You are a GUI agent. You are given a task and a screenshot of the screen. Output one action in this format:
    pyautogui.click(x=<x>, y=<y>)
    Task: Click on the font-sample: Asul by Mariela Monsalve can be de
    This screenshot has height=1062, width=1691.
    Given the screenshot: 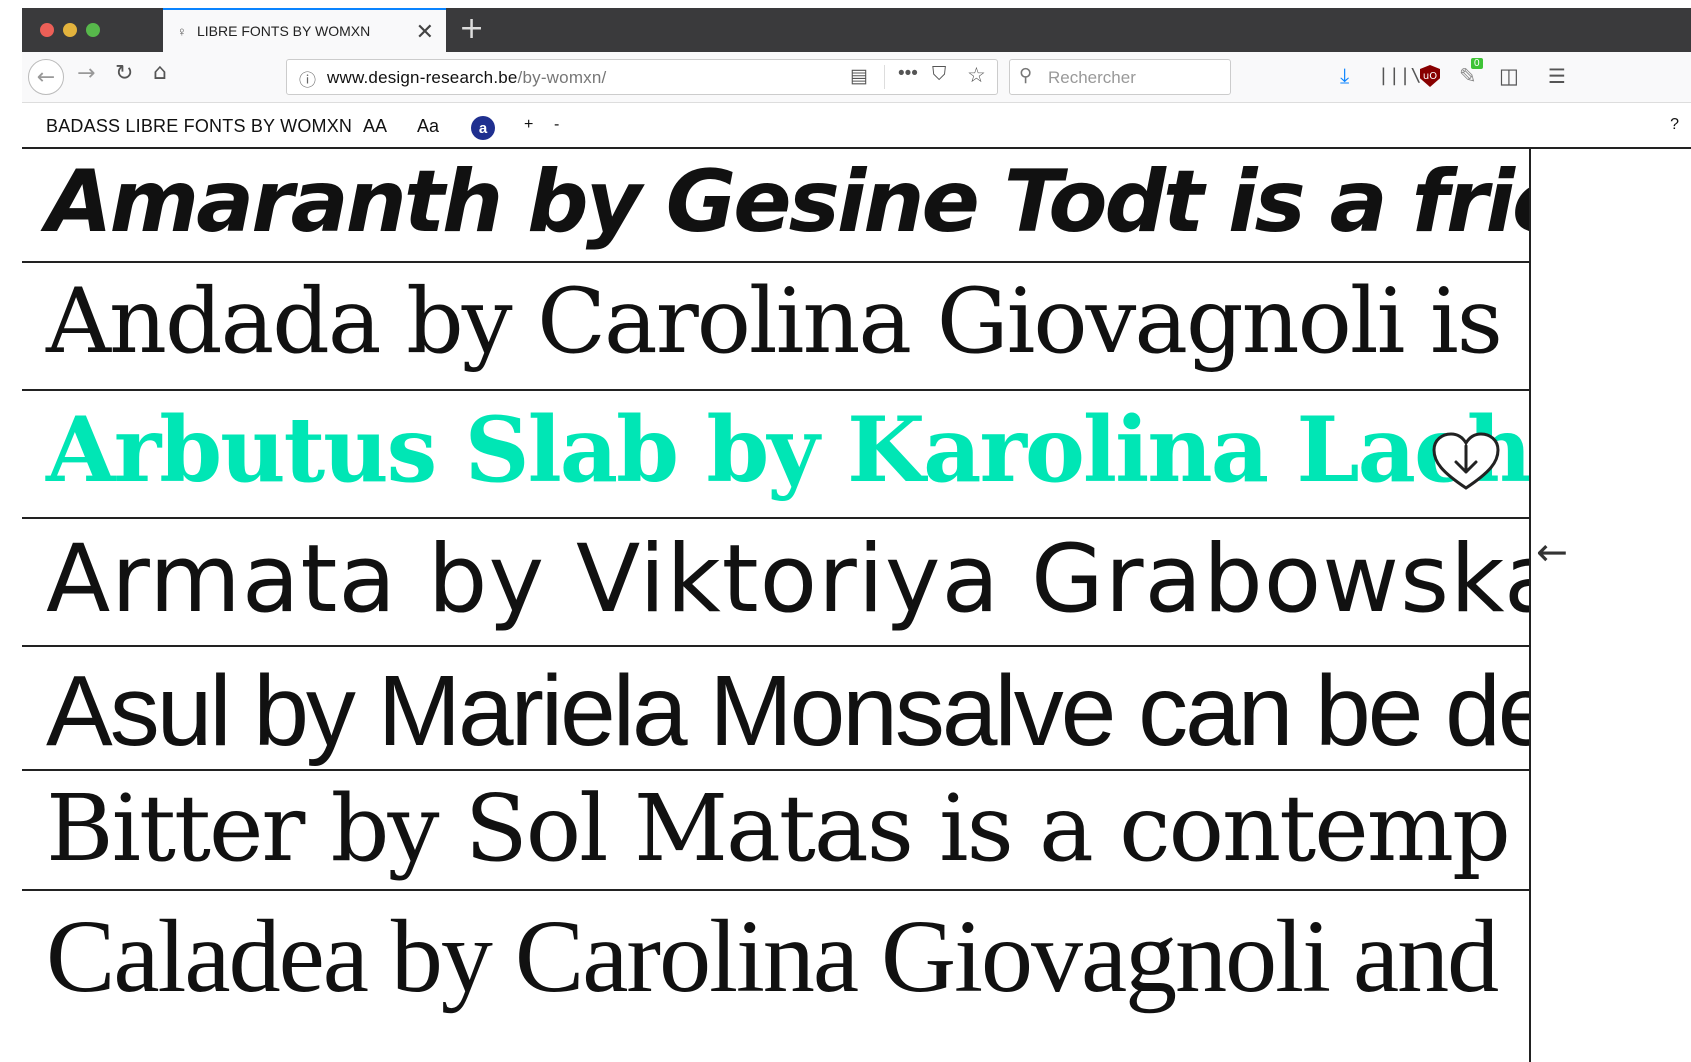 What is the action you would take?
    pyautogui.click(x=788, y=711)
    